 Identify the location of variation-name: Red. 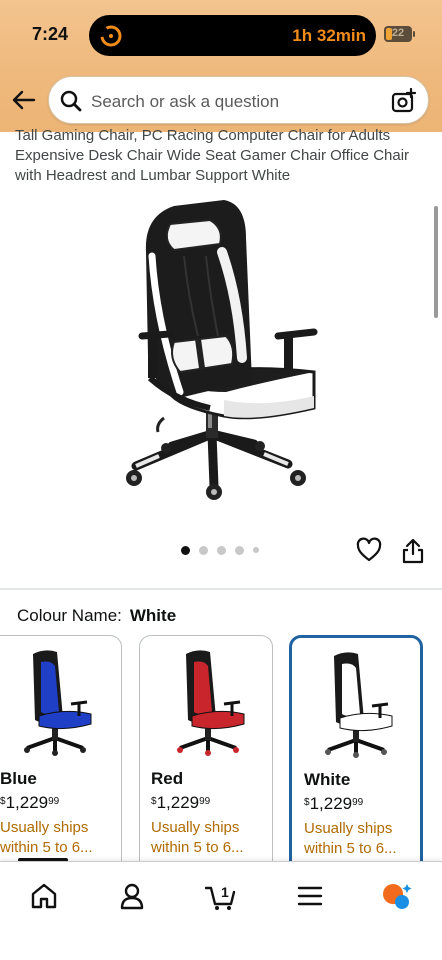
(167, 778).